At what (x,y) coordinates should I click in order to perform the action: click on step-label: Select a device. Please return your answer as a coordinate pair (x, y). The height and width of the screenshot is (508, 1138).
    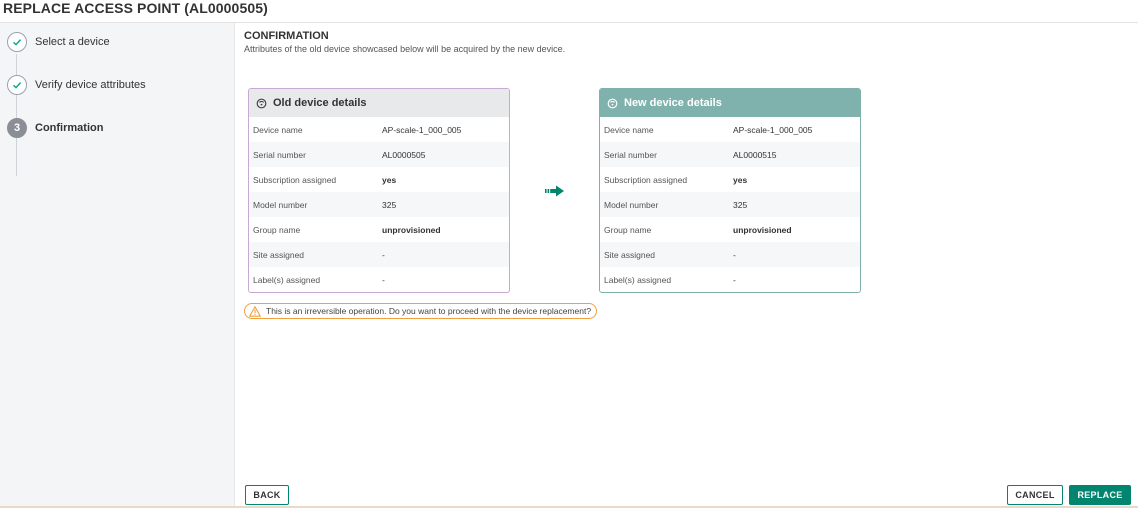
    Looking at the image, I should click on (72, 42).